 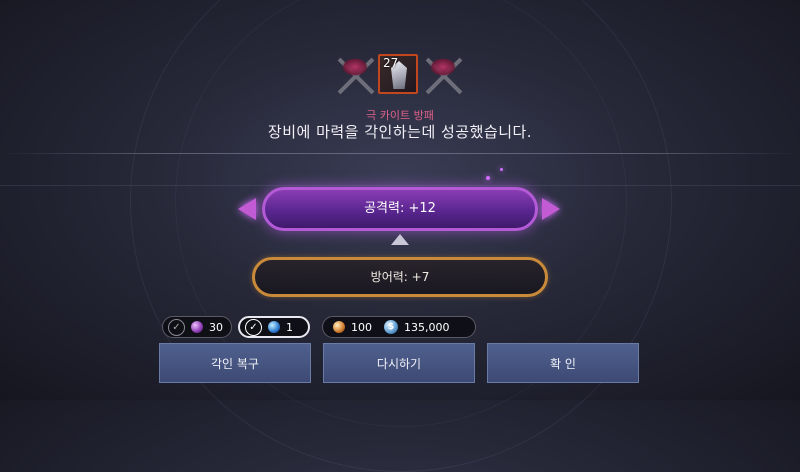 I want to click on purple-stone-toggle: ✓ 30, so click(x=197, y=327).